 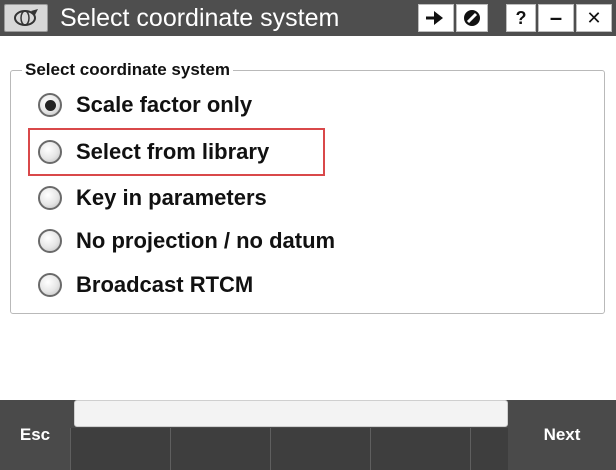 I want to click on continue-button, so click(x=436, y=18).